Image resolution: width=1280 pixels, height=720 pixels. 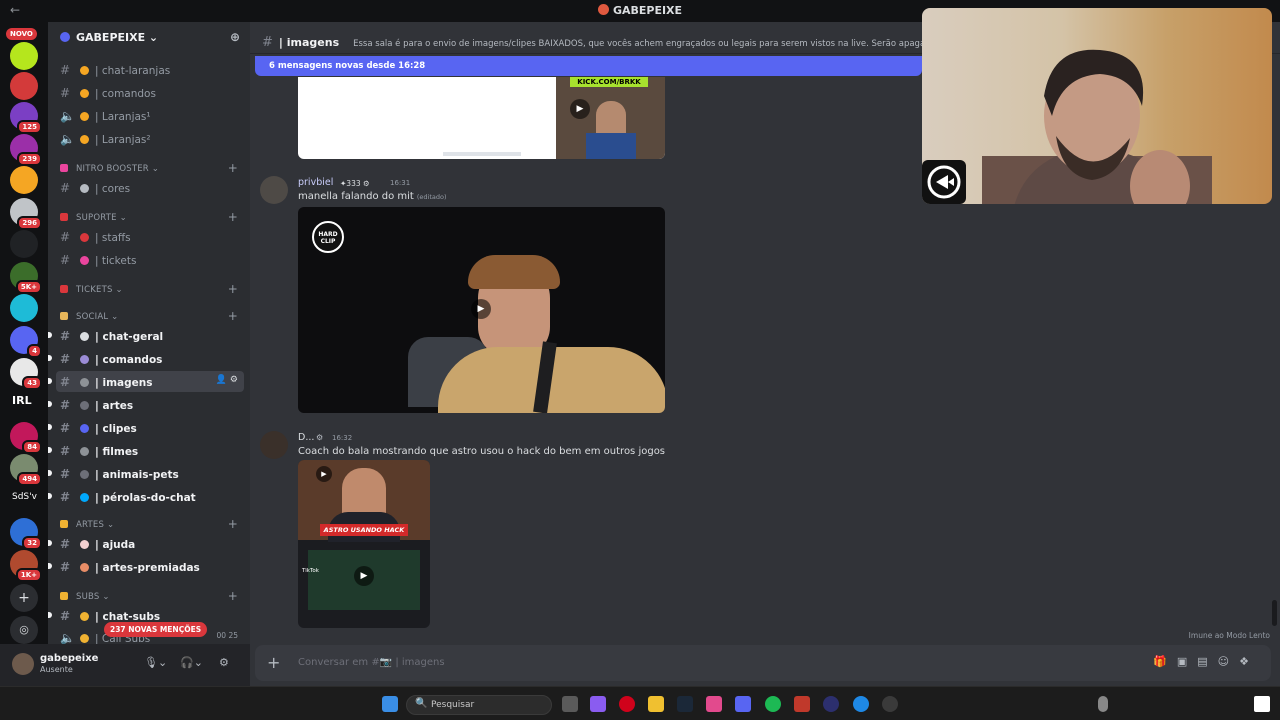 What do you see at coordinates (627, 704) in the screenshot?
I see `opera-icon` at bounding box center [627, 704].